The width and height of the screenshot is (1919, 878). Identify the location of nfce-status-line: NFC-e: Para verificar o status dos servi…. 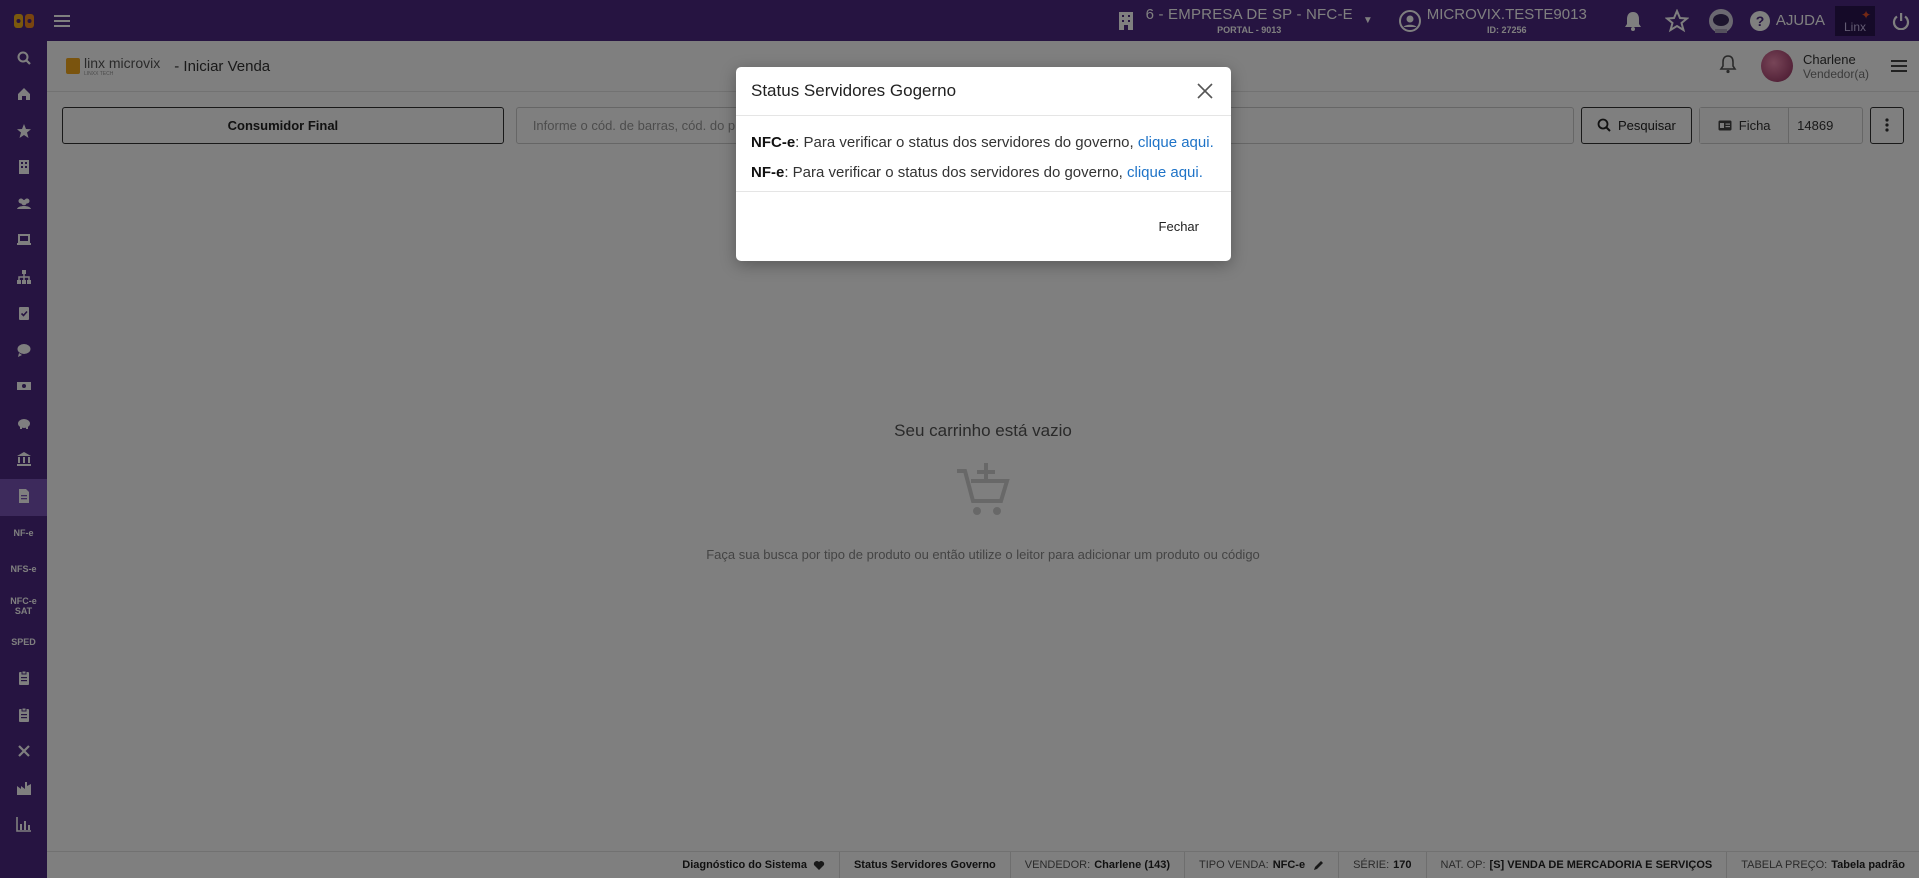
(983, 143).